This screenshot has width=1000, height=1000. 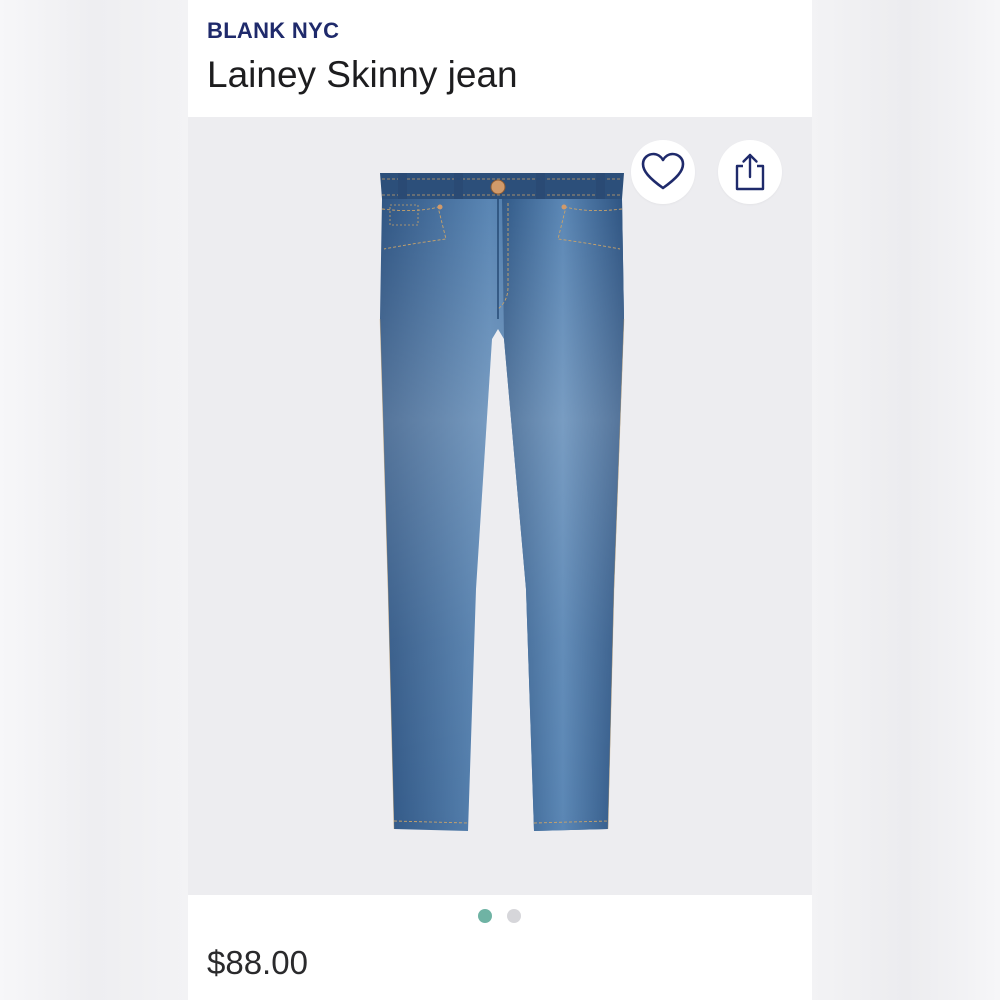 What do you see at coordinates (362, 74) in the screenshot?
I see `product-title: Lainey Skinny jean` at bounding box center [362, 74].